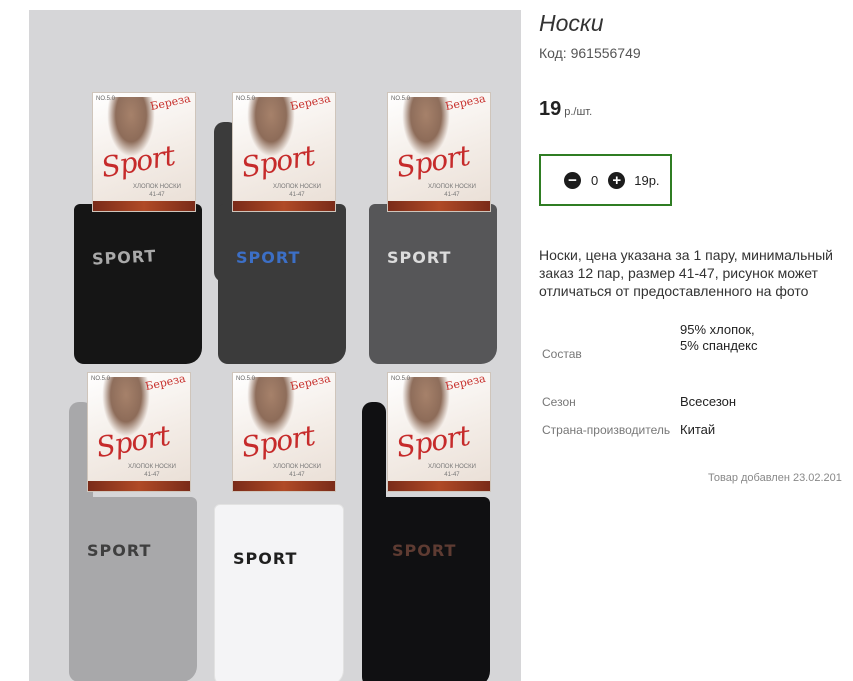  Describe the element at coordinates (775, 478) in the screenshot. I see `added-date: Товар добавлен 23.02.201` at that location.